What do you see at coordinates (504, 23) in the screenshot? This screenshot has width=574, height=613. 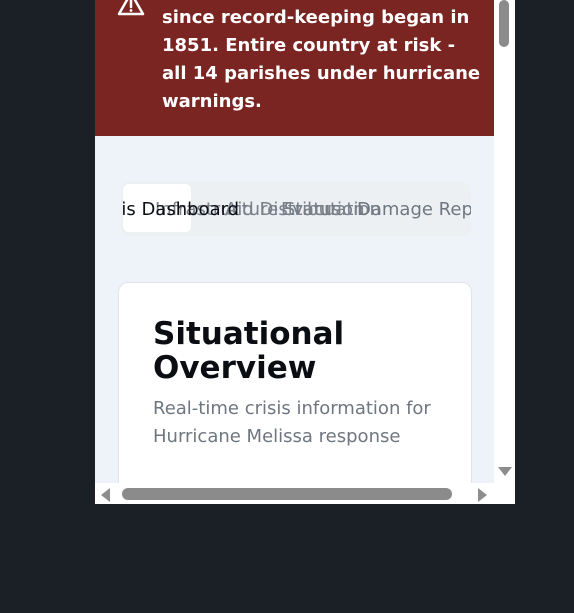 I see `vertical-scroll-thumb` at bounding box center [504, 23].